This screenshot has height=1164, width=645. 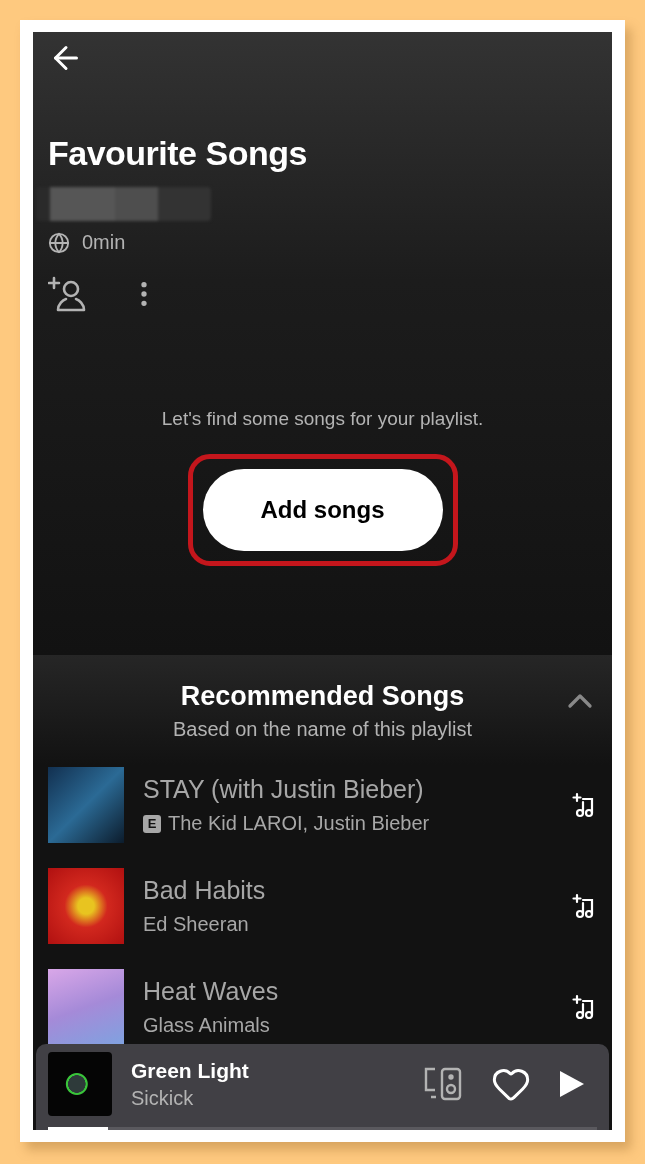 I want to click on song-title: STAY (with Justin Bieber), so click(x=284, y=789).